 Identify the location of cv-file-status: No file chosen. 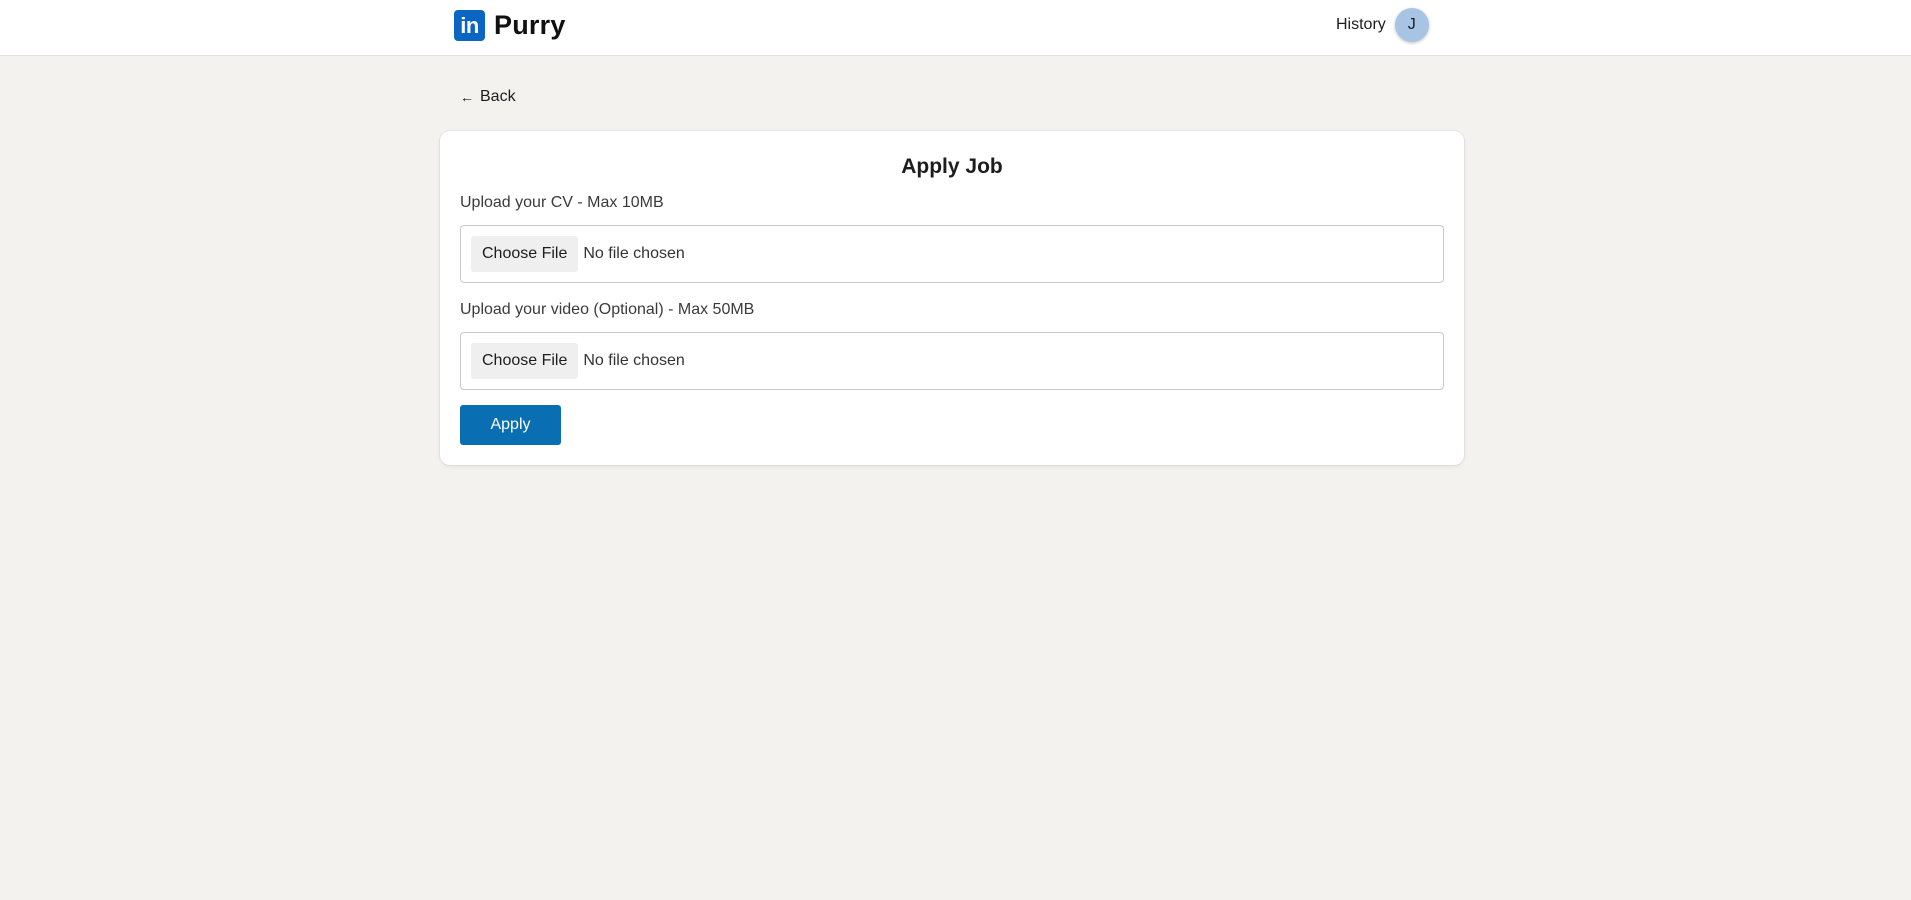
(634, 253).